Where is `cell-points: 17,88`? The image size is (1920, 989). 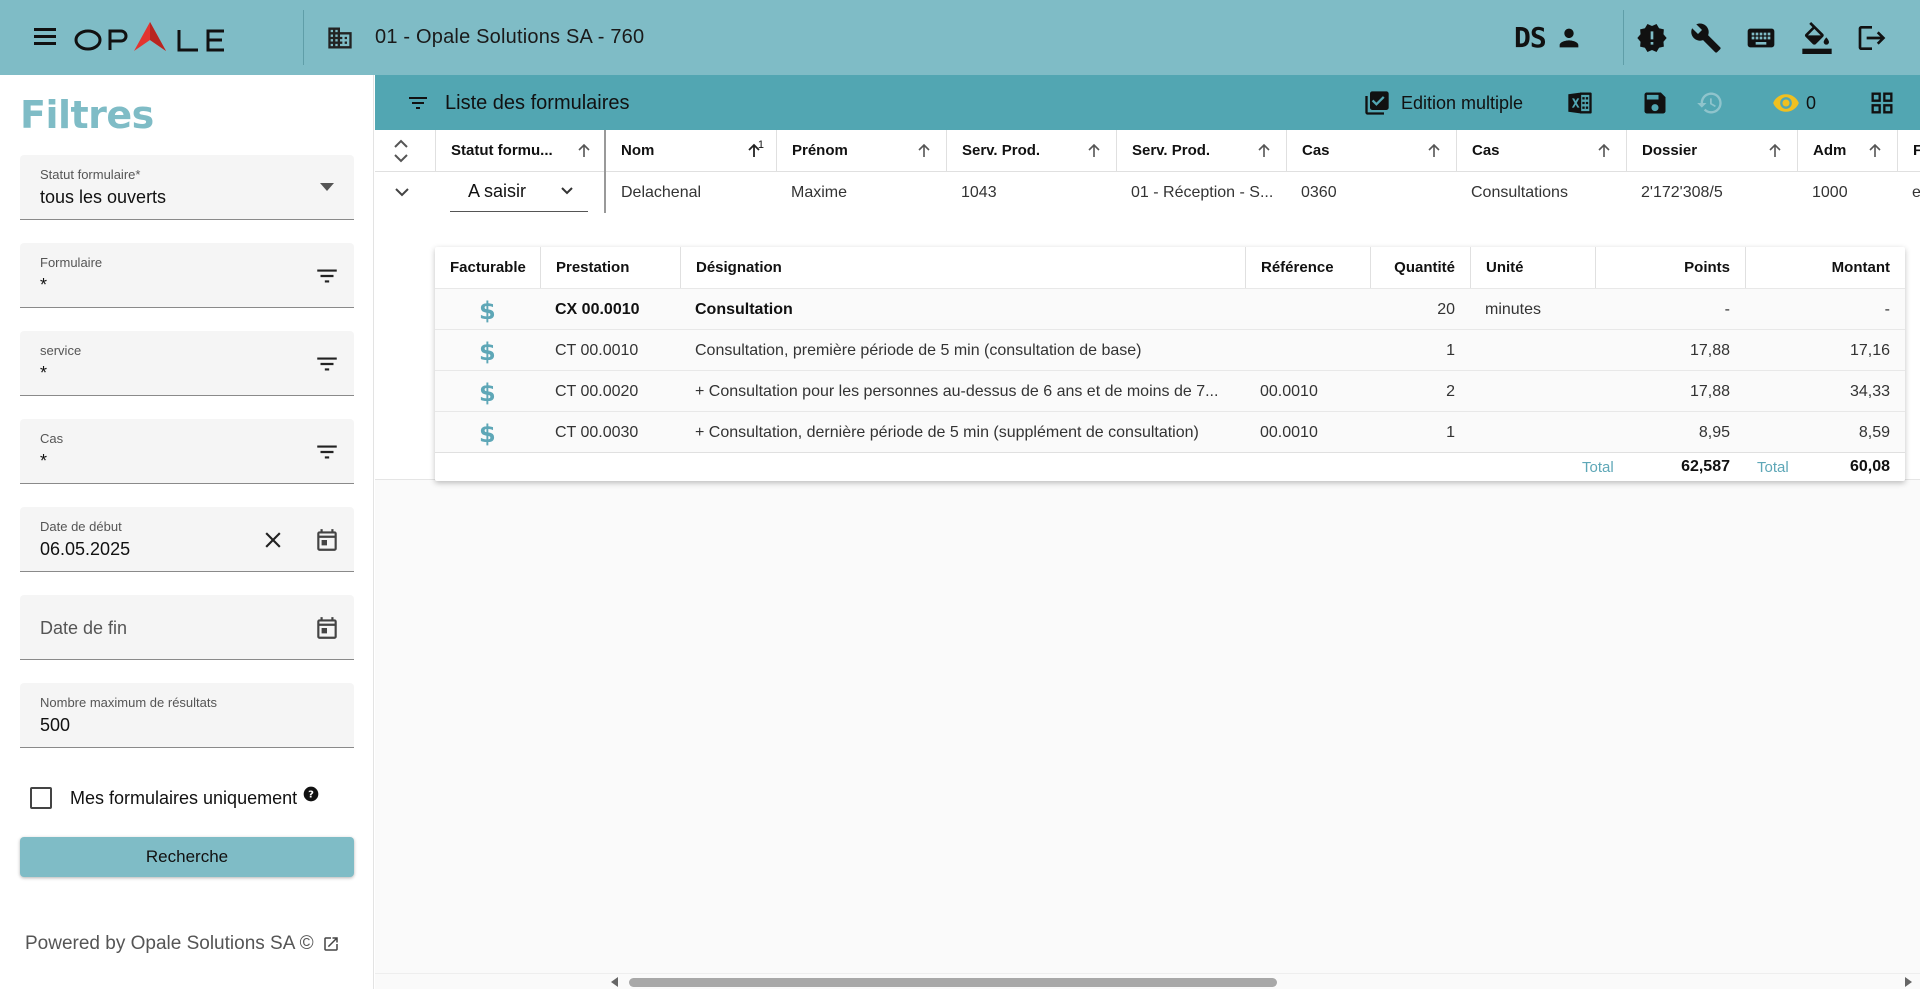 cell-points: 17,88 is located at coordinates (1709, 350).